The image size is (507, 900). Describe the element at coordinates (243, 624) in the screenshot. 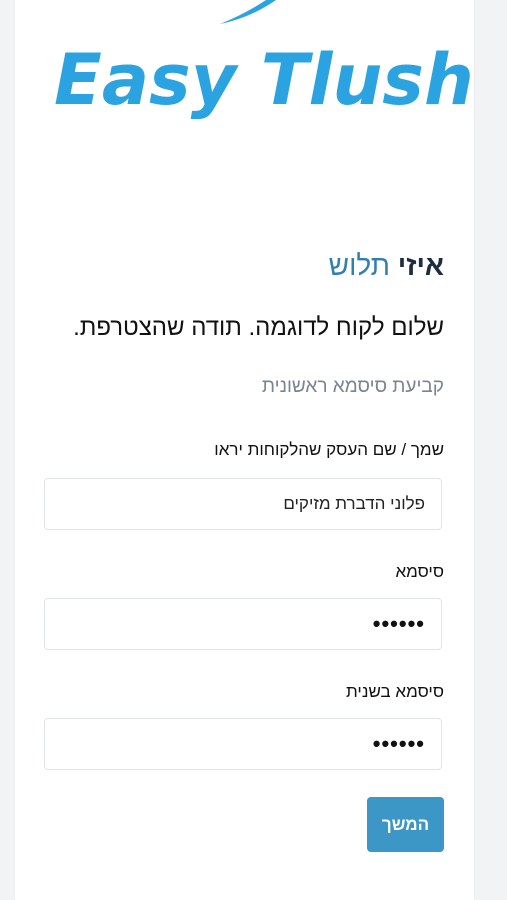

I see `password-input: ••••••` at that location.